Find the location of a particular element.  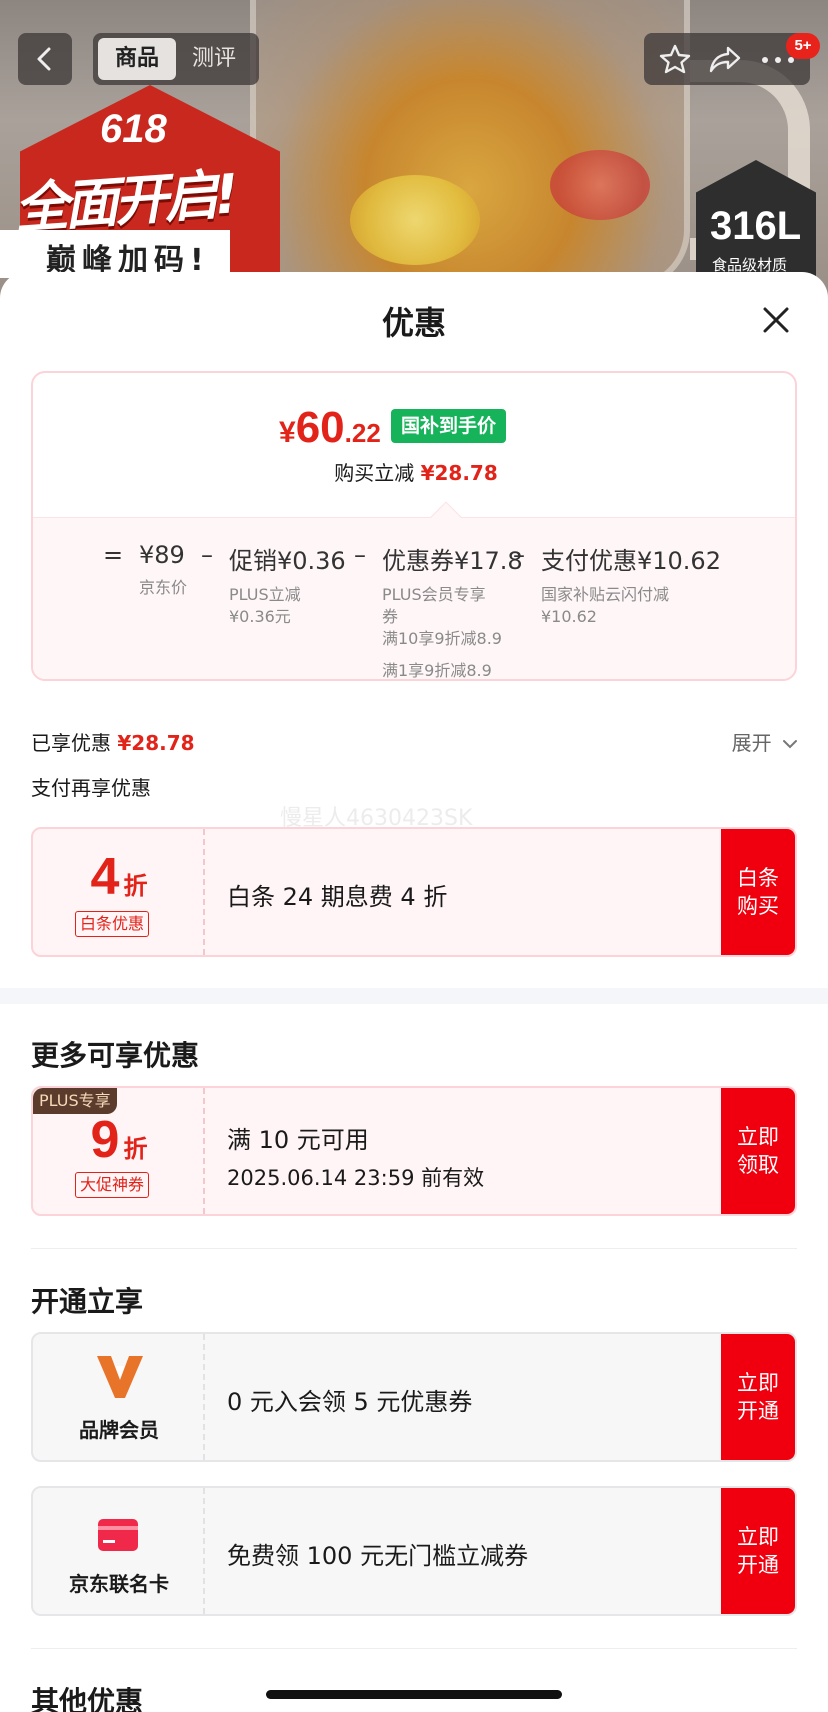

close-icon is located at coordinates (776, 320).